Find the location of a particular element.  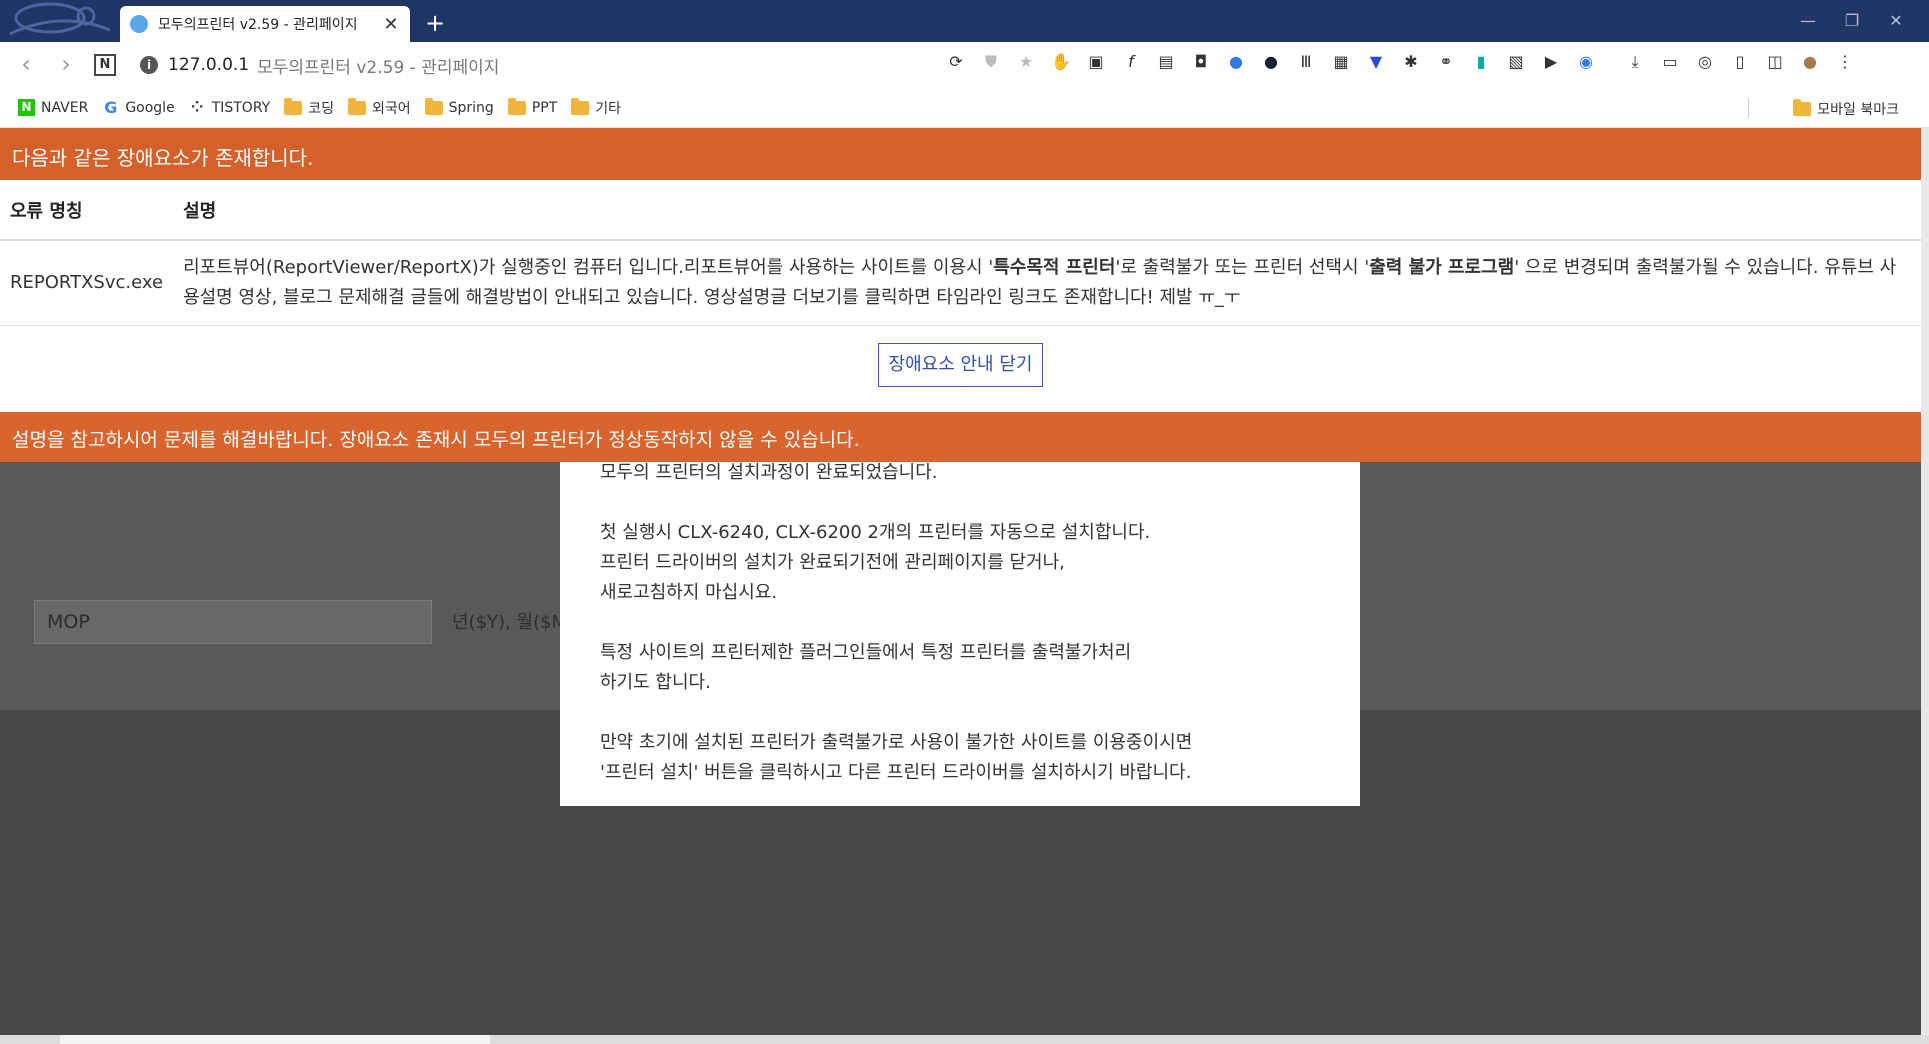

pip-icon: ◘ is located at coordinates (1201, 62).